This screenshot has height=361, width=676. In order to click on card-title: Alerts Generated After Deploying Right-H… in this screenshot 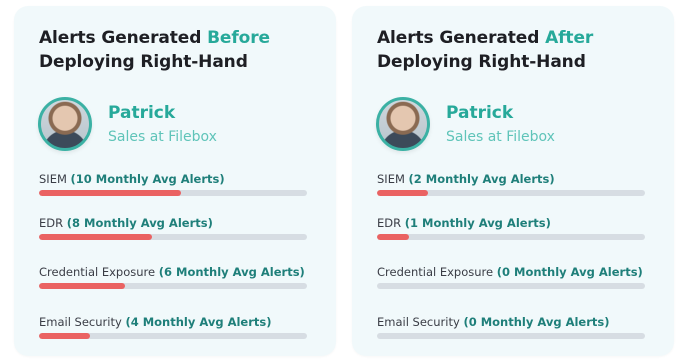, I will do `click(517, 50)`.